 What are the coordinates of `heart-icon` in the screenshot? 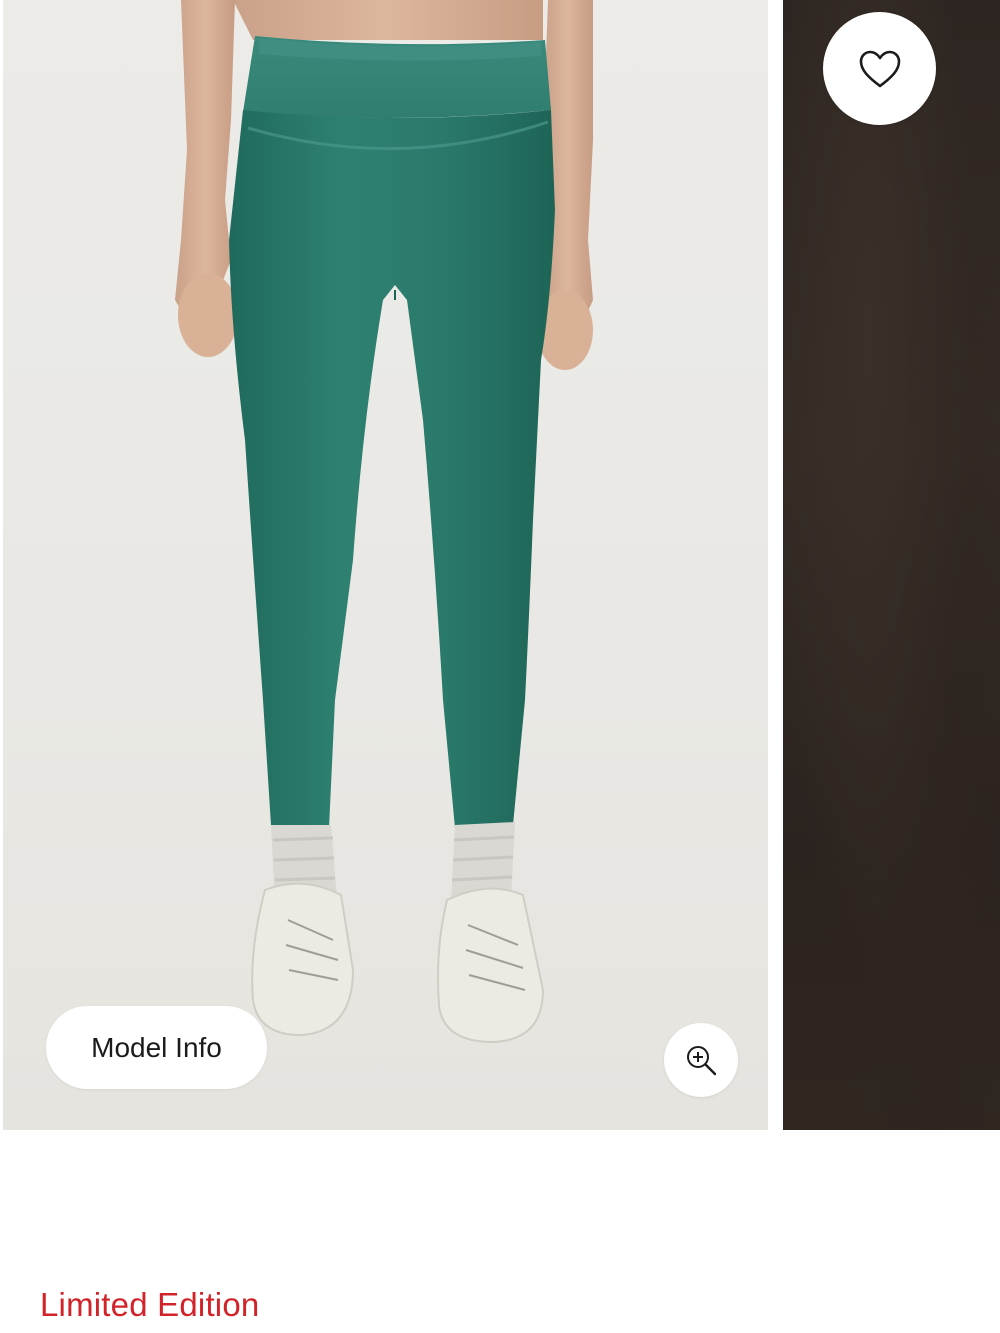 It's located at (879, 68).